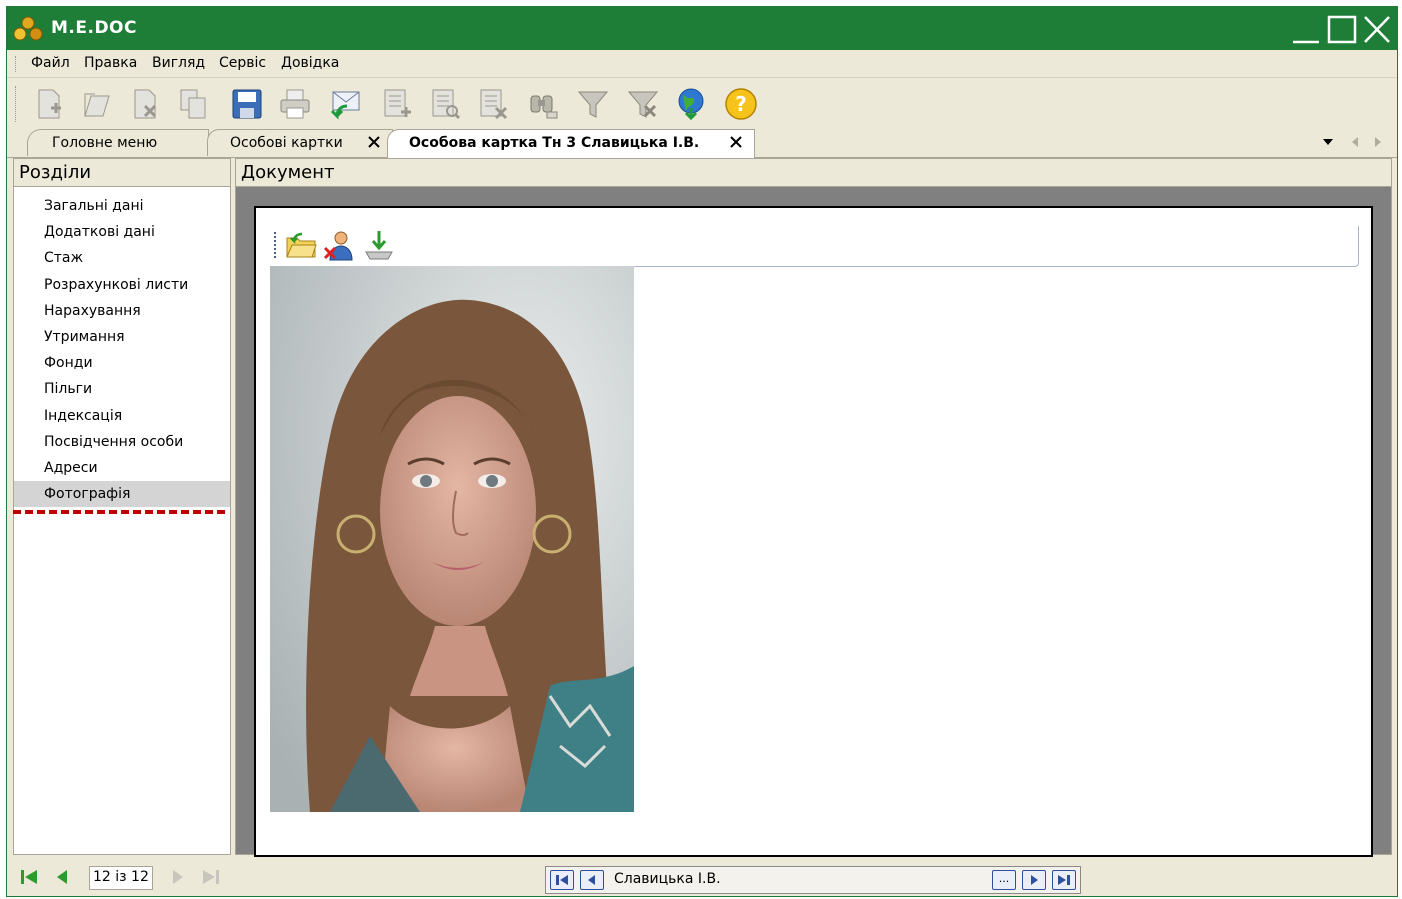 This screenshot has width=1402, height=899. What do you see at coordinates (1377, 29) in the screenshot?
I see `close-icon` at bounding box center [1377, 29].